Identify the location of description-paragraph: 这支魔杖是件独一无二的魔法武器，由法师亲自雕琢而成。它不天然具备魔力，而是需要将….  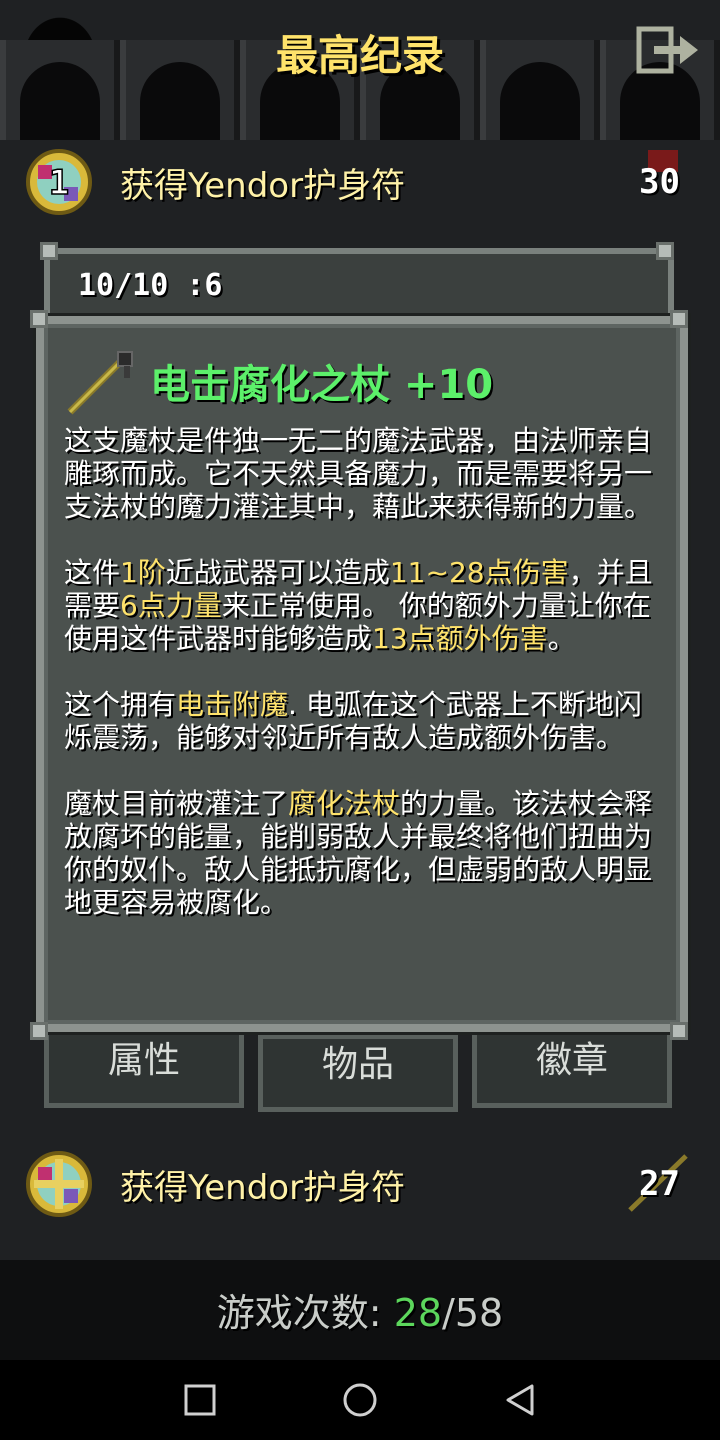
(364, 473).